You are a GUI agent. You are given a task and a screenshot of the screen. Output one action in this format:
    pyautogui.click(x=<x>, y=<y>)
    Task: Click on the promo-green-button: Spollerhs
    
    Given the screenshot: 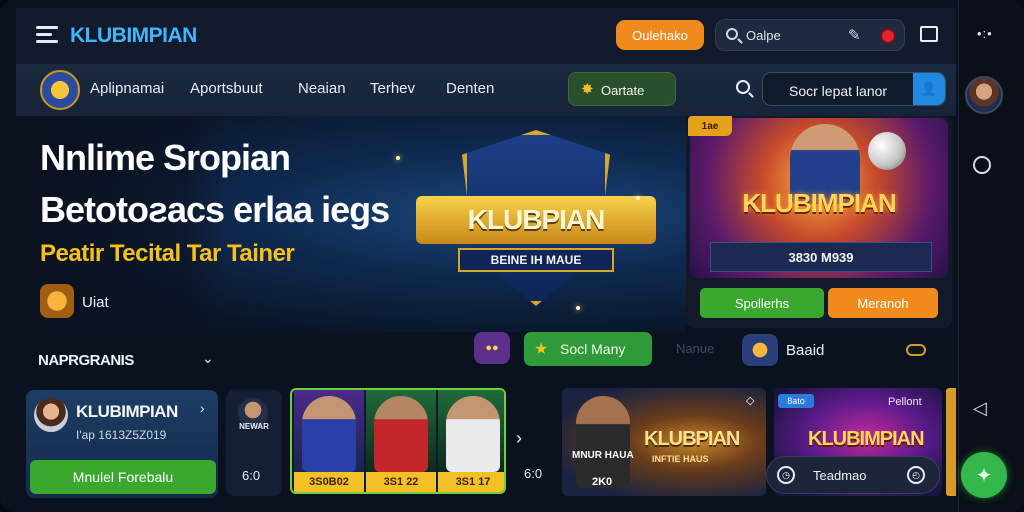 What is the action you would take?
    pyautogui.click(x=762, y=303)
    